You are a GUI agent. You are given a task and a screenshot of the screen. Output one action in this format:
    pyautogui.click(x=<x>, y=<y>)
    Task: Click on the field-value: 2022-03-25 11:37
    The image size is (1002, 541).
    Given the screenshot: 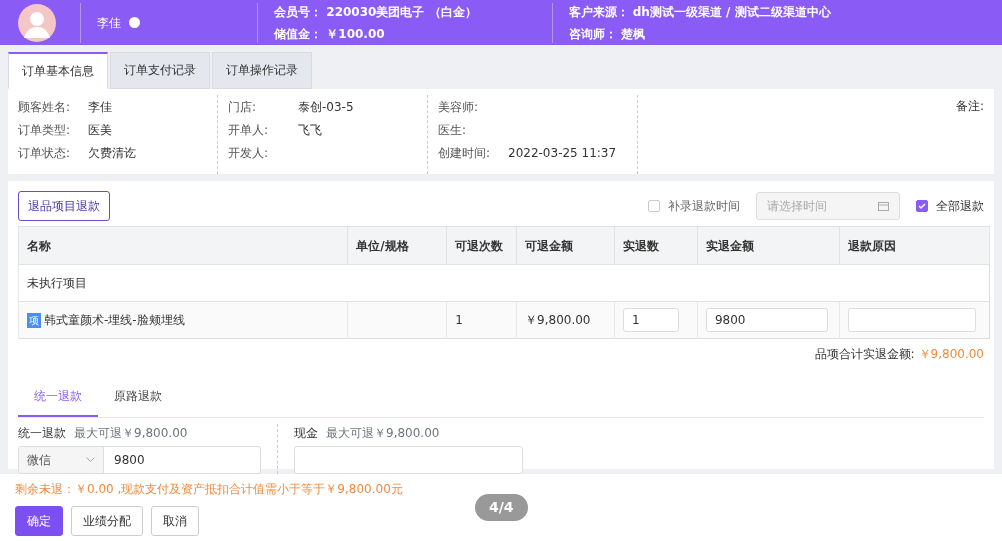 What is the action you would take?
    pyautogui.click(x=562, y=153)
    